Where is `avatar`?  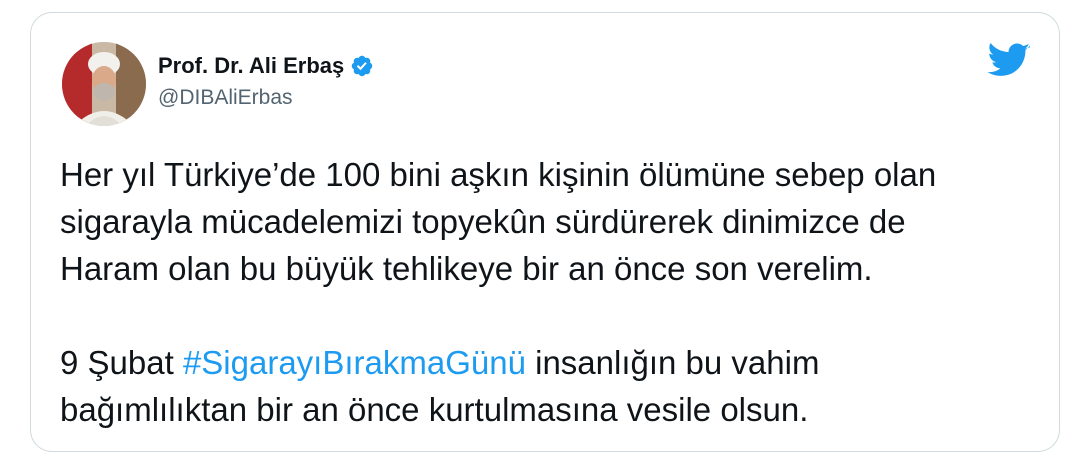
avatar is located at coordinates (104, 84).